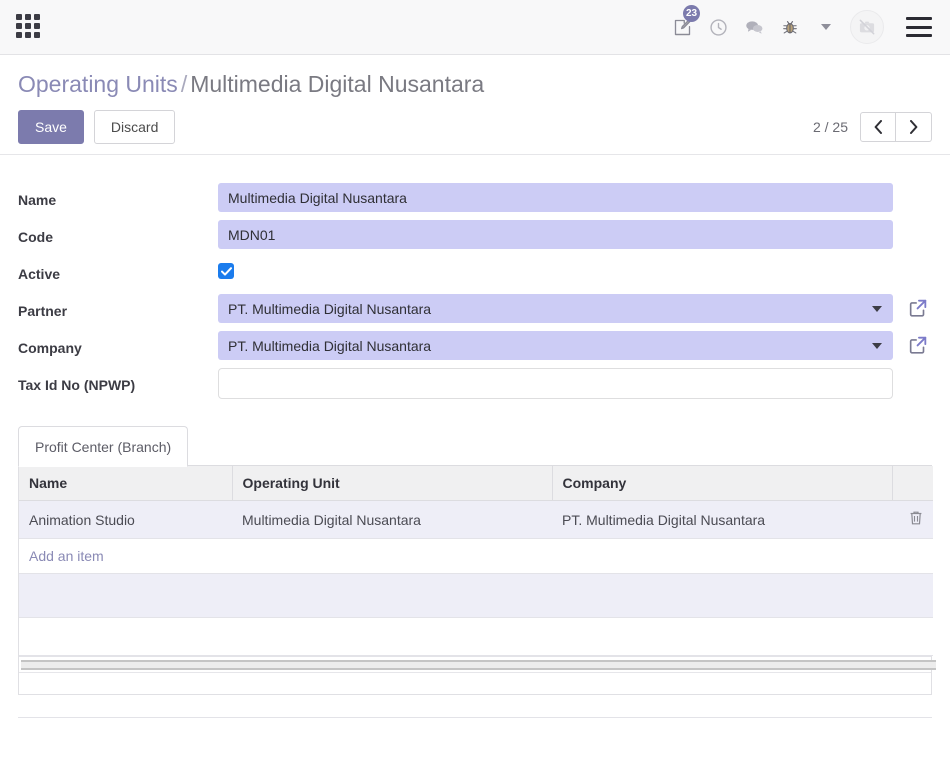 The image size is (950, 761). I want to click on label-active: Active, so click(39, 274).